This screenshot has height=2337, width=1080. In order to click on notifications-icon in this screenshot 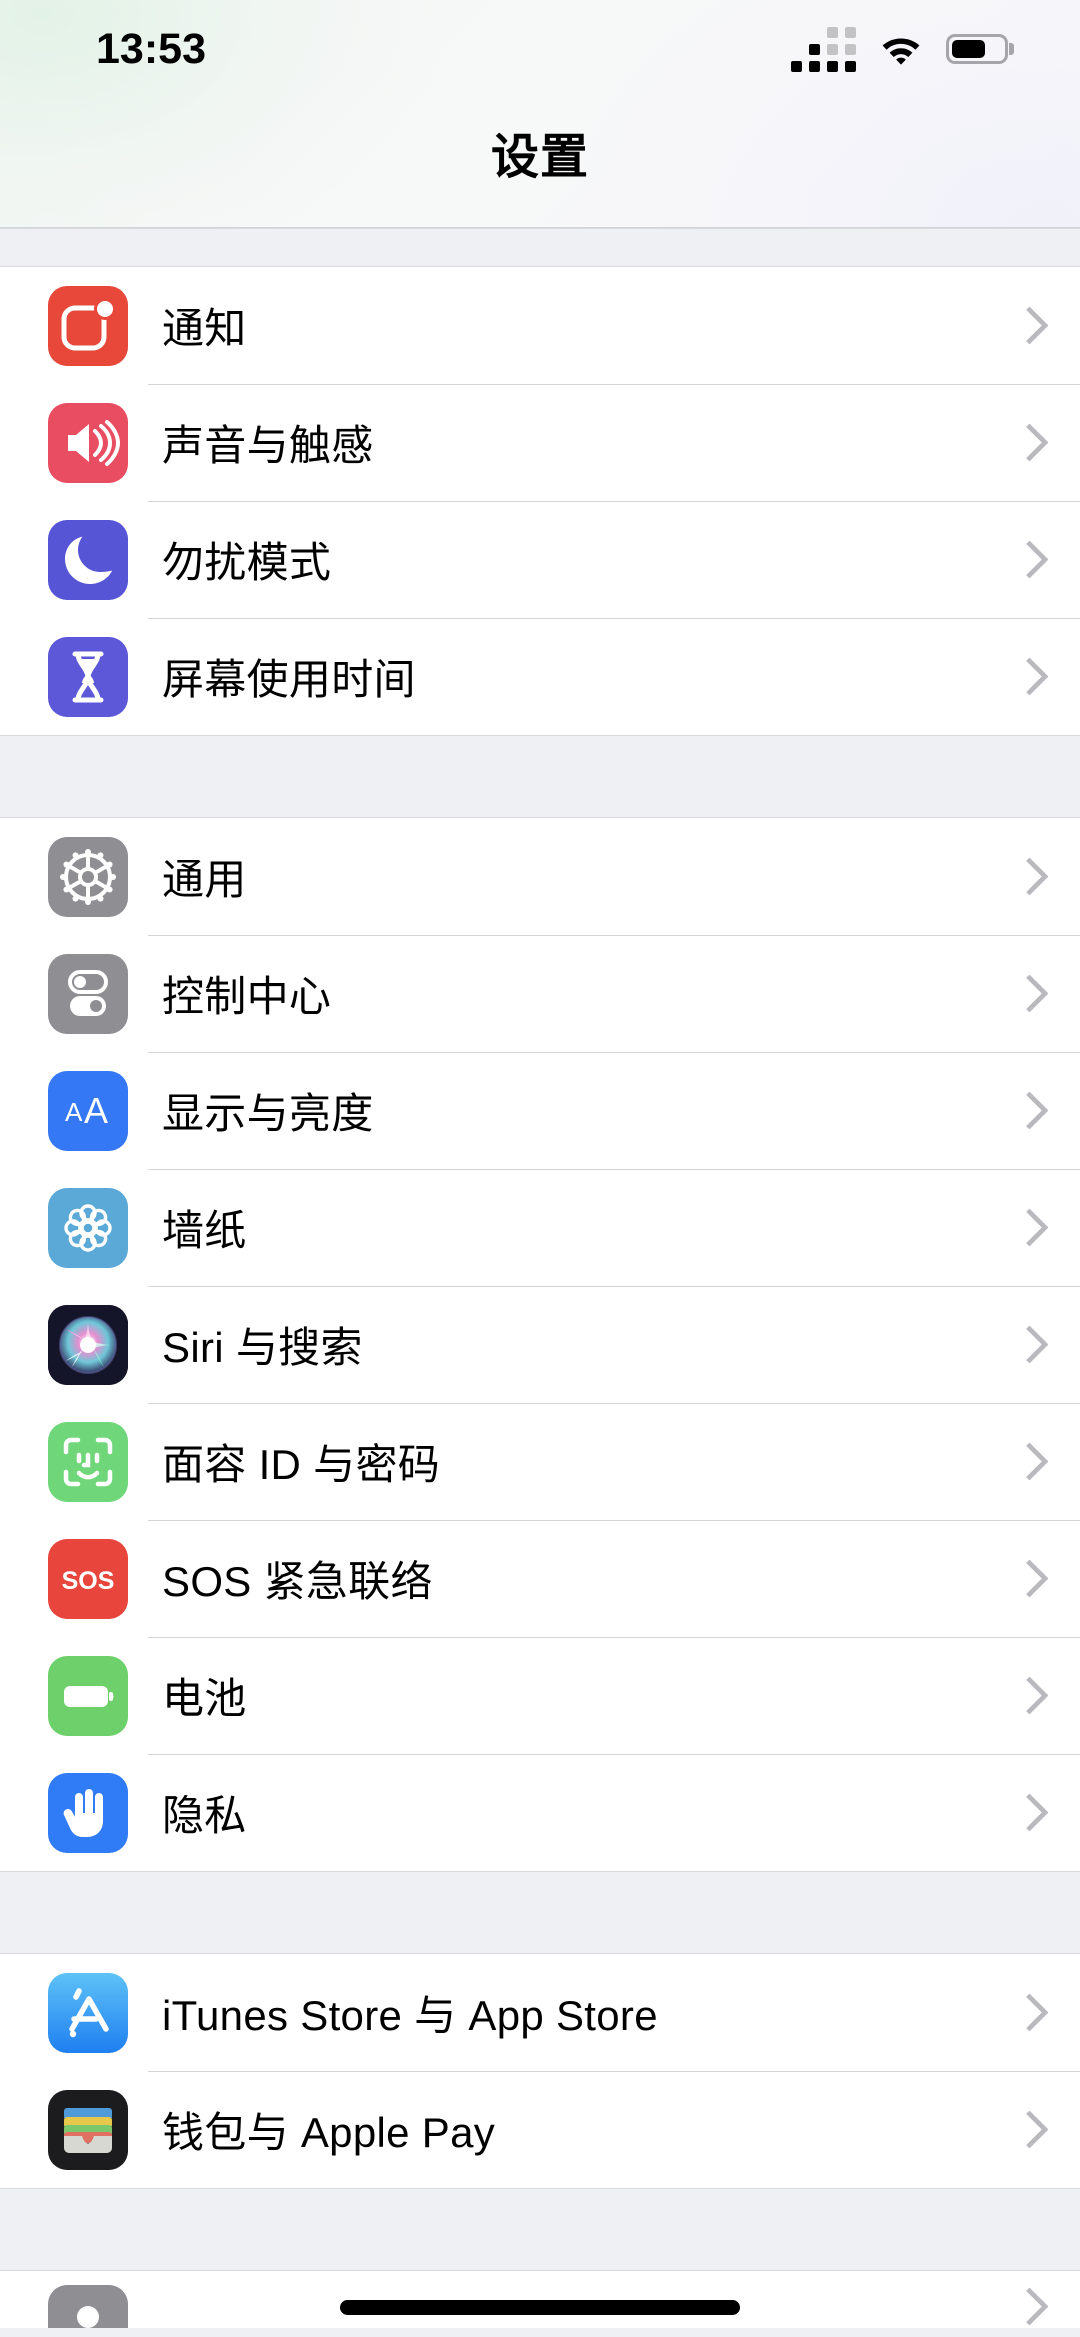, I will do `click(88, 325)`.